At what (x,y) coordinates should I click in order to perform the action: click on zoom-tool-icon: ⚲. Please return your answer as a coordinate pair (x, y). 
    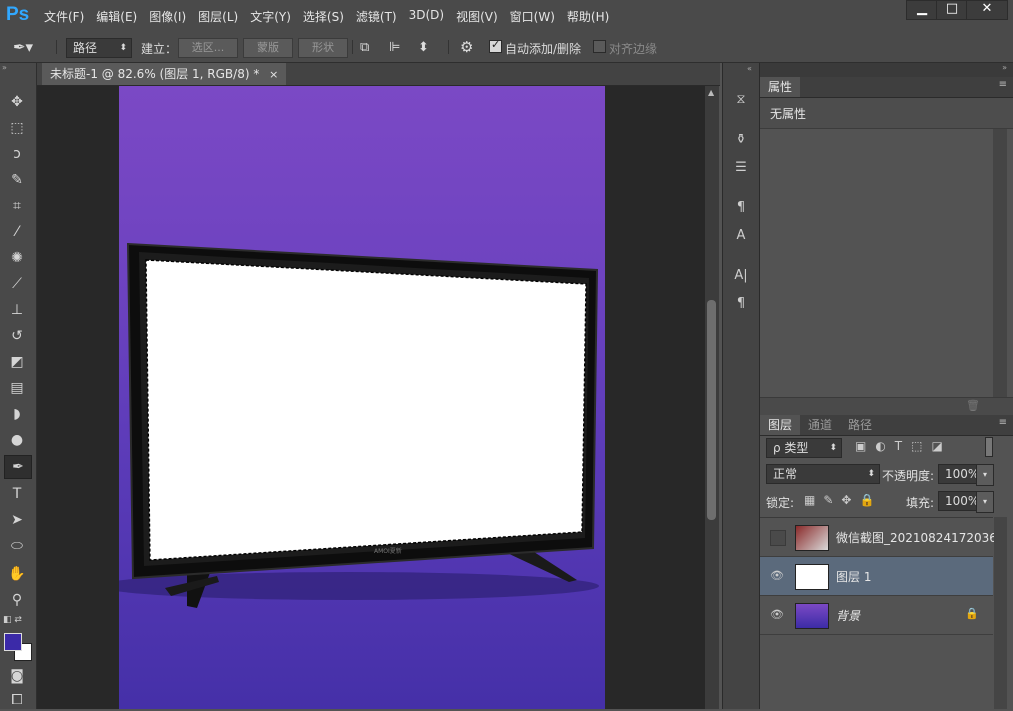
    Looking at the image, I should click on (17, 600).